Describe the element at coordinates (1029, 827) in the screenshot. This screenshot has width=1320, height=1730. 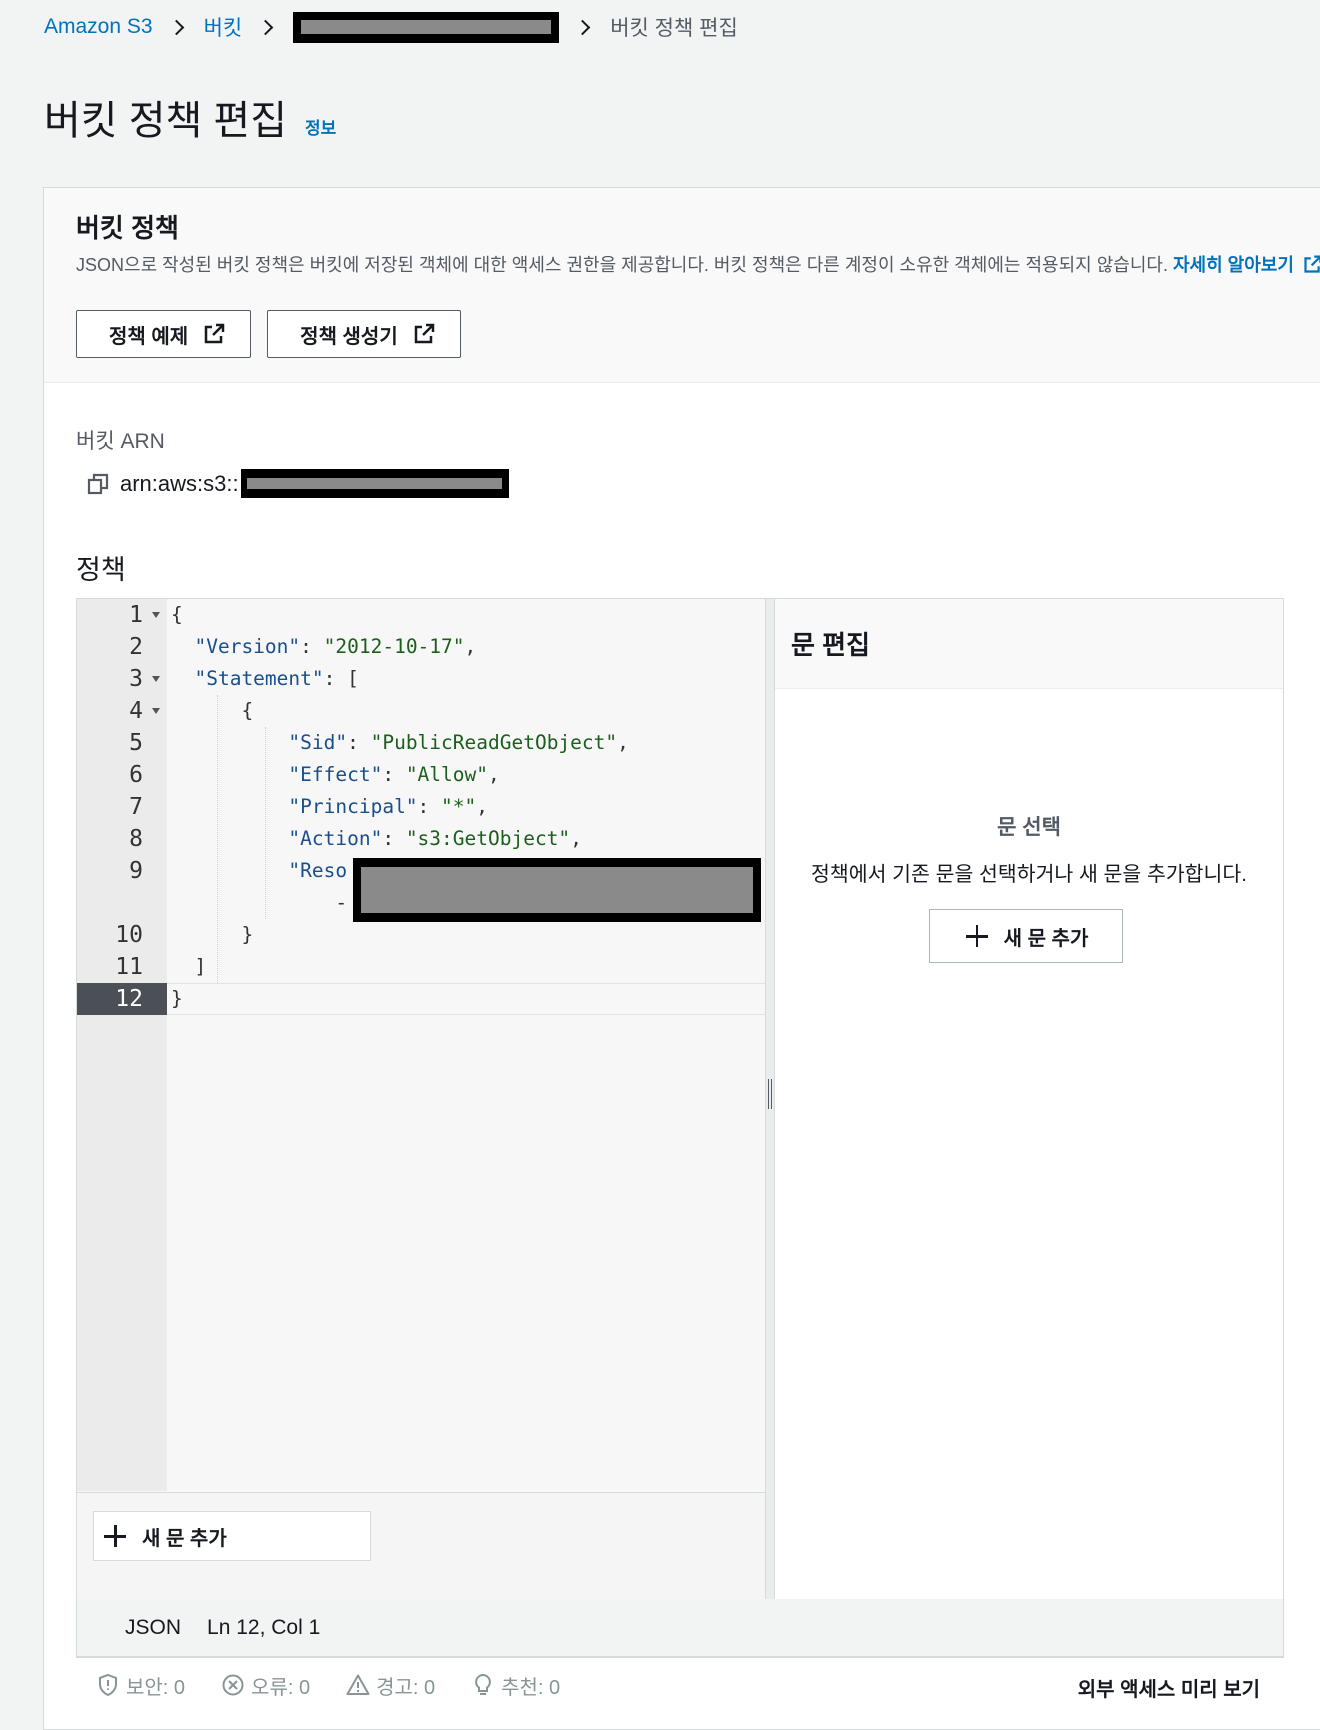
I see `empty-state-title: 문 선택` at that location.